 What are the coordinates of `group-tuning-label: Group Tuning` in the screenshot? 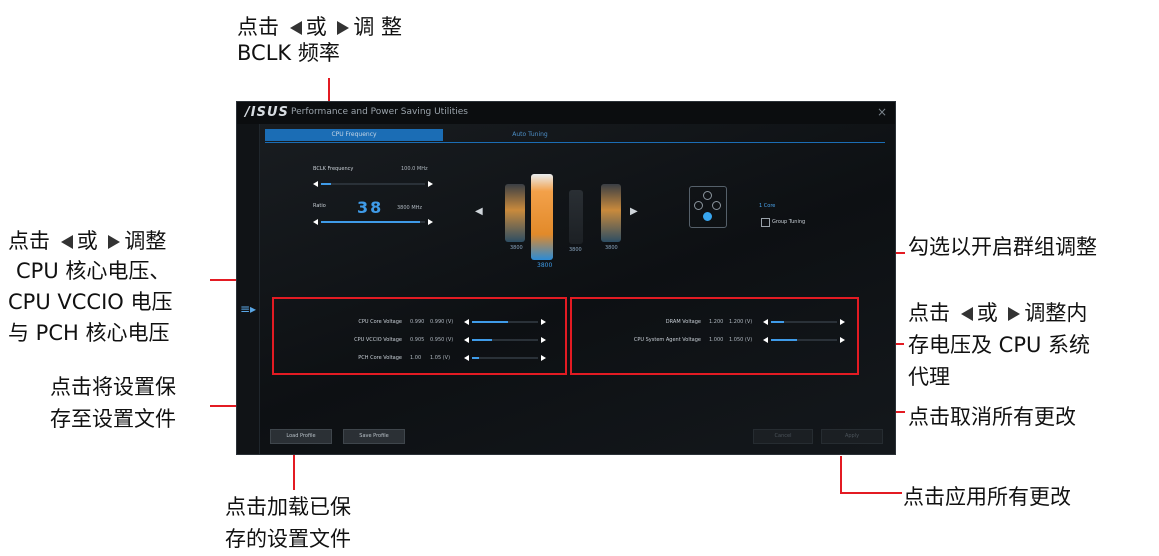 It's located at (789, 222).